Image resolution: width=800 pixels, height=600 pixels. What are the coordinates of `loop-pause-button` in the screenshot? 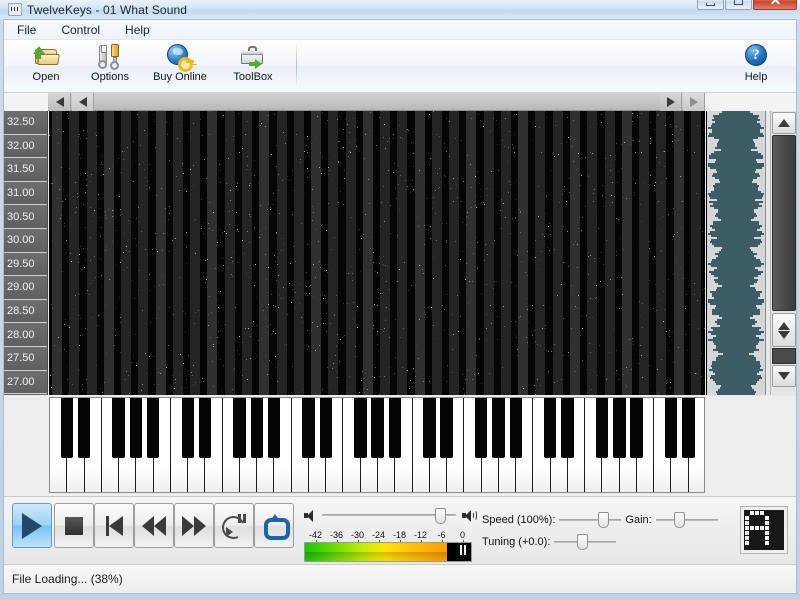 It's located at (234, 525).